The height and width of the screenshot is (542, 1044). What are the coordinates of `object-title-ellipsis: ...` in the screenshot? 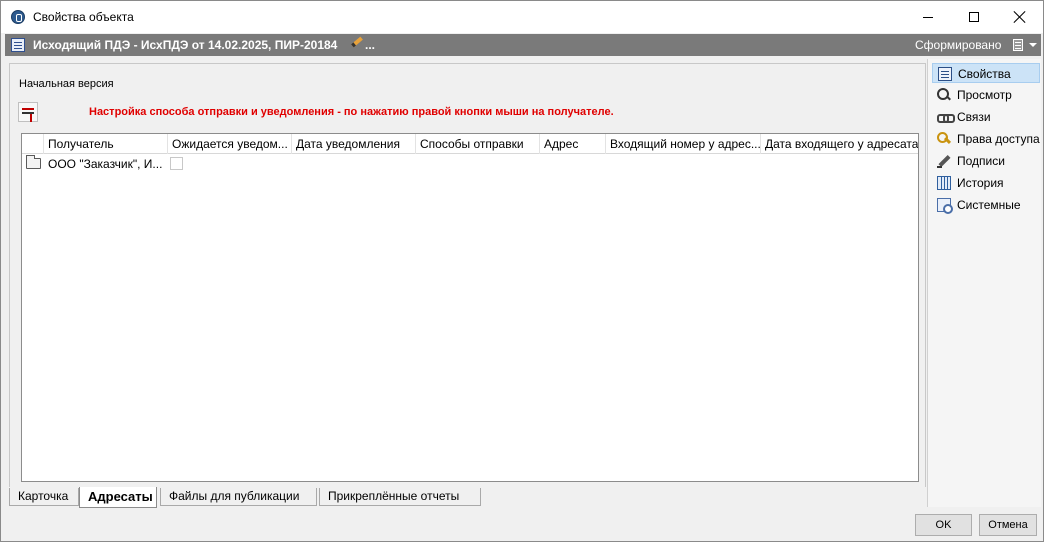 It's located at (370, 45).